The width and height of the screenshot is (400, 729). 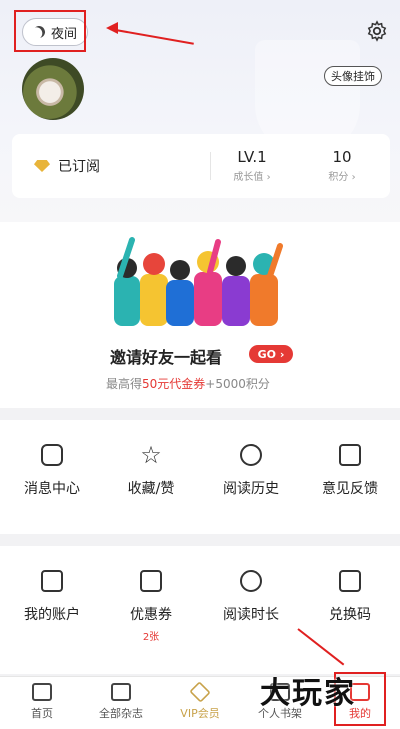 I want to click on go-button: GO ›, so click(x=271, y=354).